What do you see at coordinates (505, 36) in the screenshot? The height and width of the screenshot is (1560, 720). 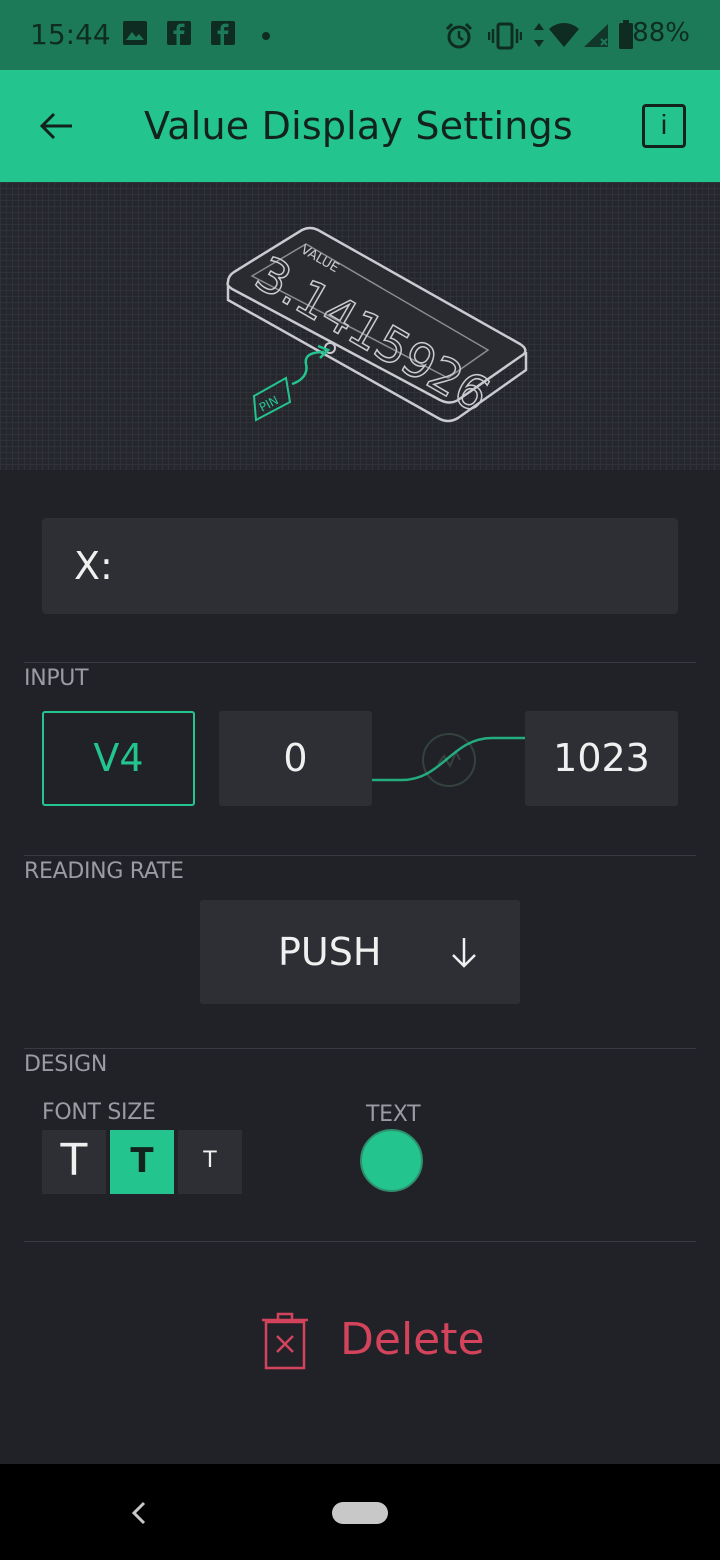 I see `vibrate-icon` at bounding box center [505, 36].